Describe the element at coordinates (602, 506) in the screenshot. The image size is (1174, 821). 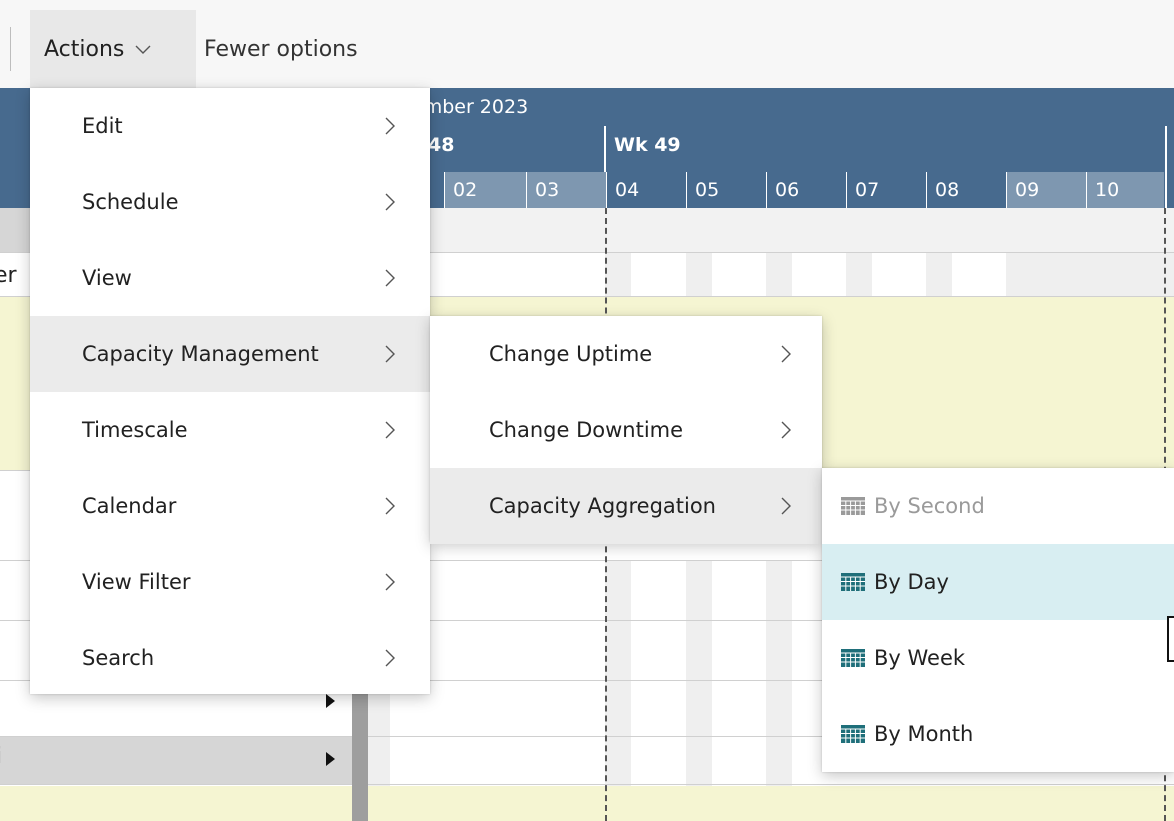
I see `menu-item-label: Capacity Aggregation` at that location.